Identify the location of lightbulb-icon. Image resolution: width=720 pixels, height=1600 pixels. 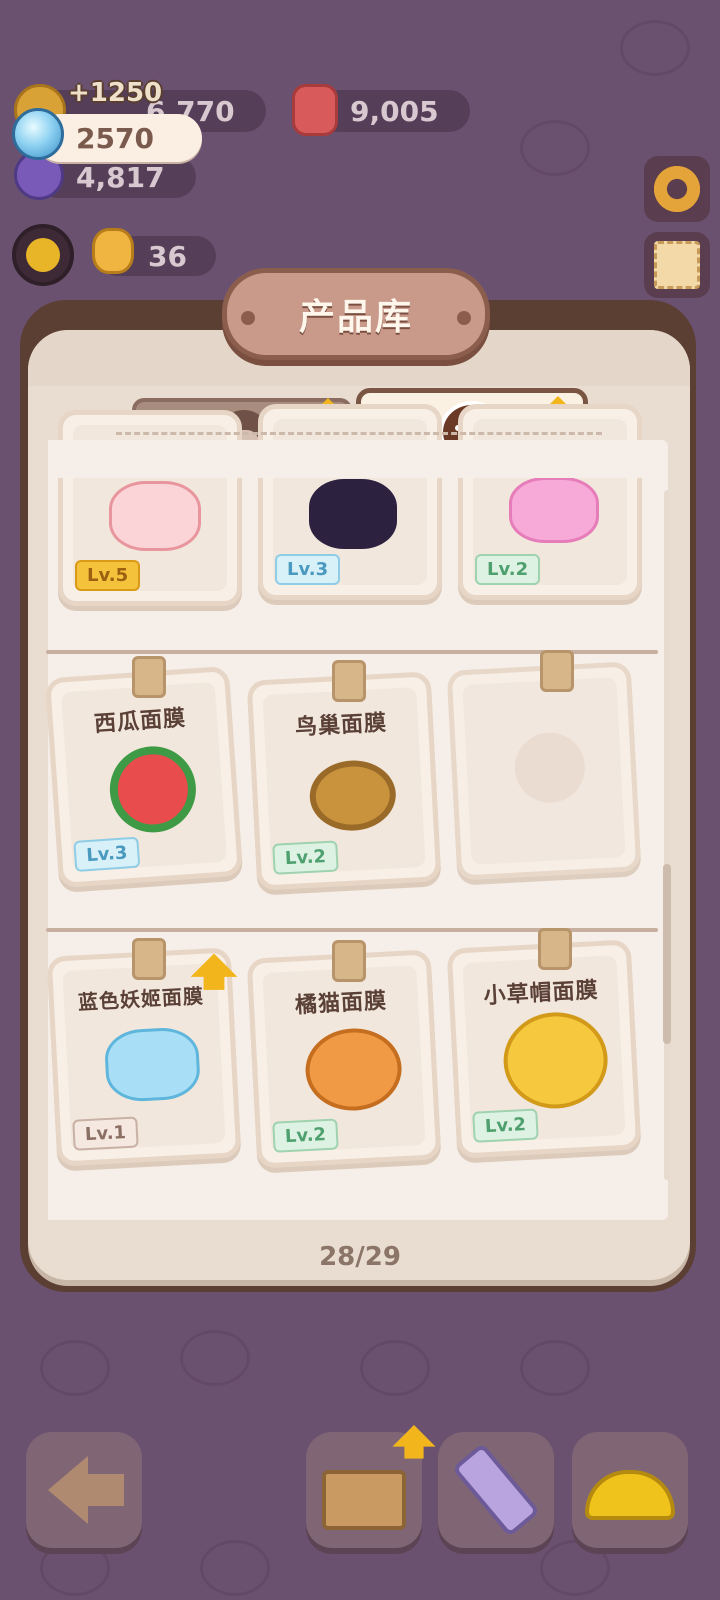
(38, 134).